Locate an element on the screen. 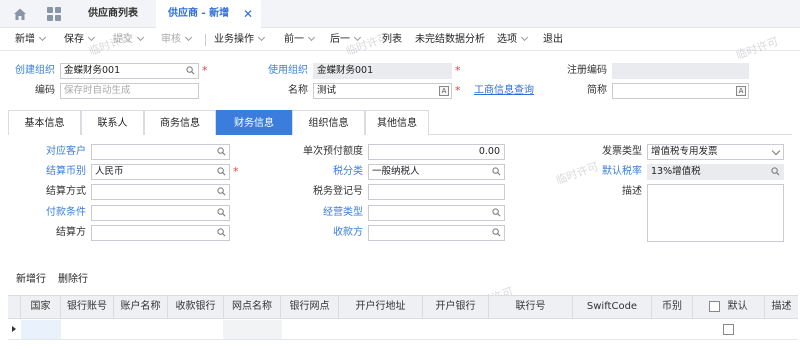  select-all-checkbox is located at coordinates (715, 306).